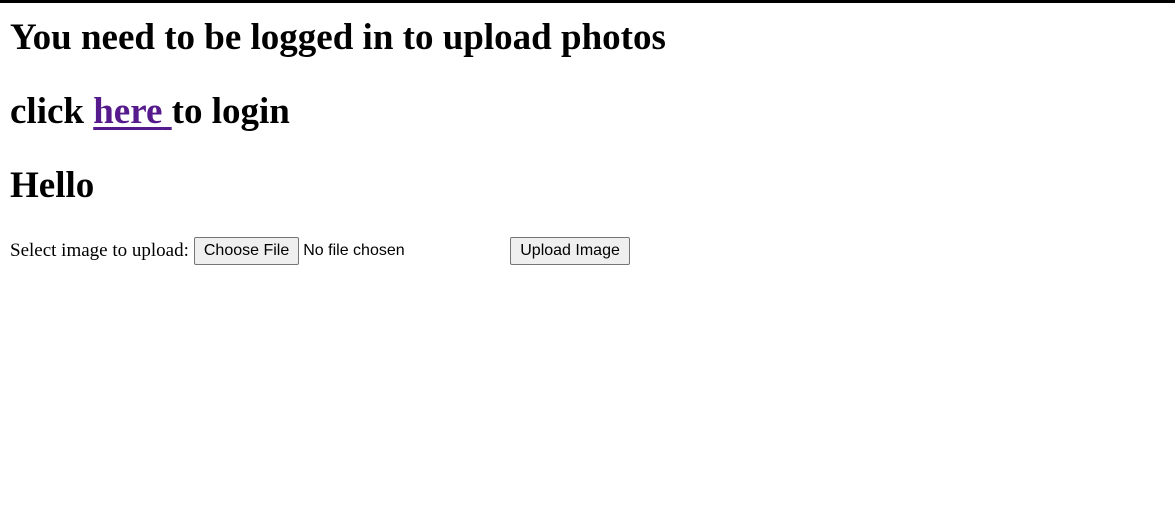  I want to click on click-suffix-text: to login, so click(230, 111).